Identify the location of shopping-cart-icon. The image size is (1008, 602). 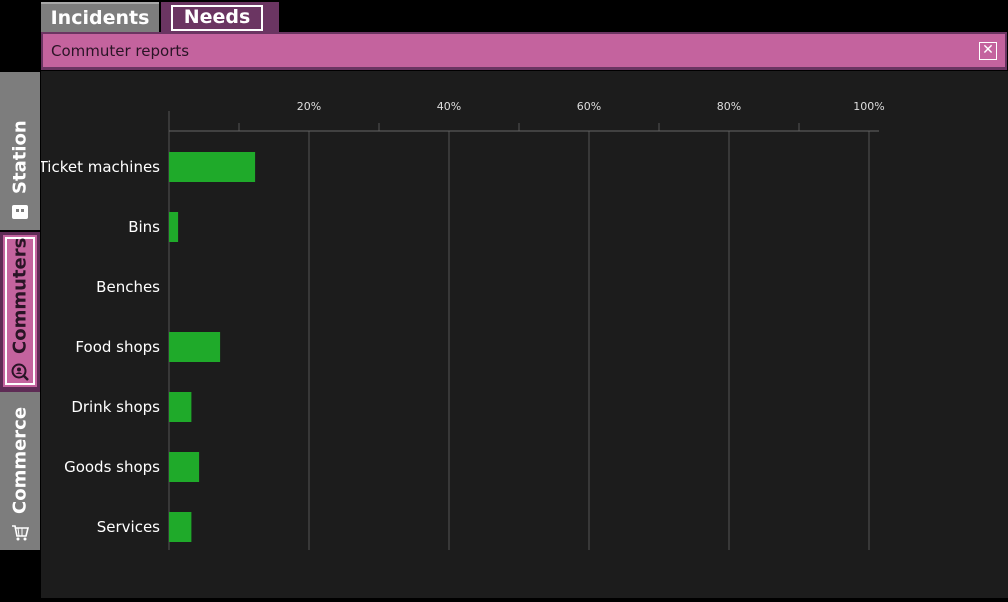
(21, 533).